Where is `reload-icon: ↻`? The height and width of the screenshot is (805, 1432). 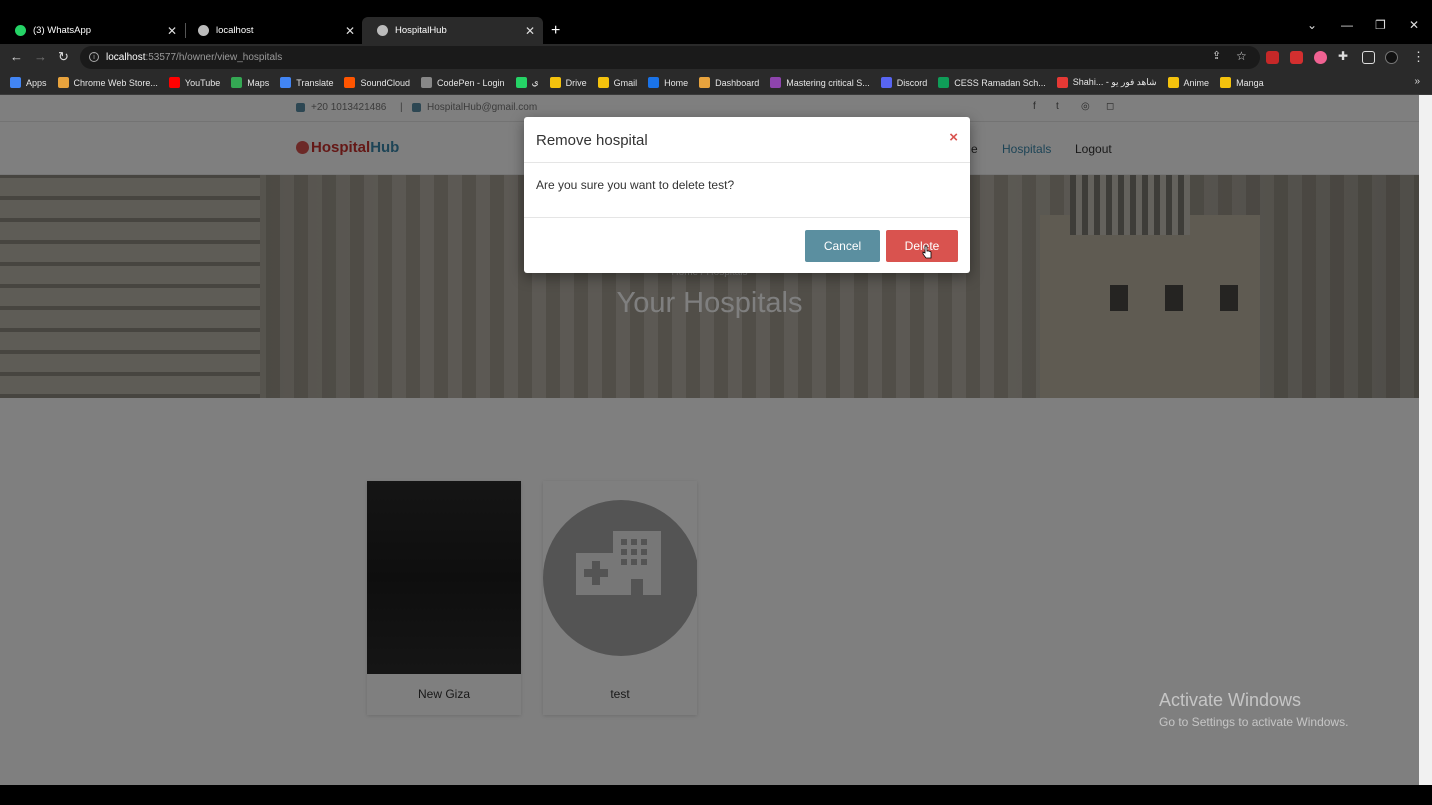
reload-icon: ↻ is located at coordinates (63, 57).